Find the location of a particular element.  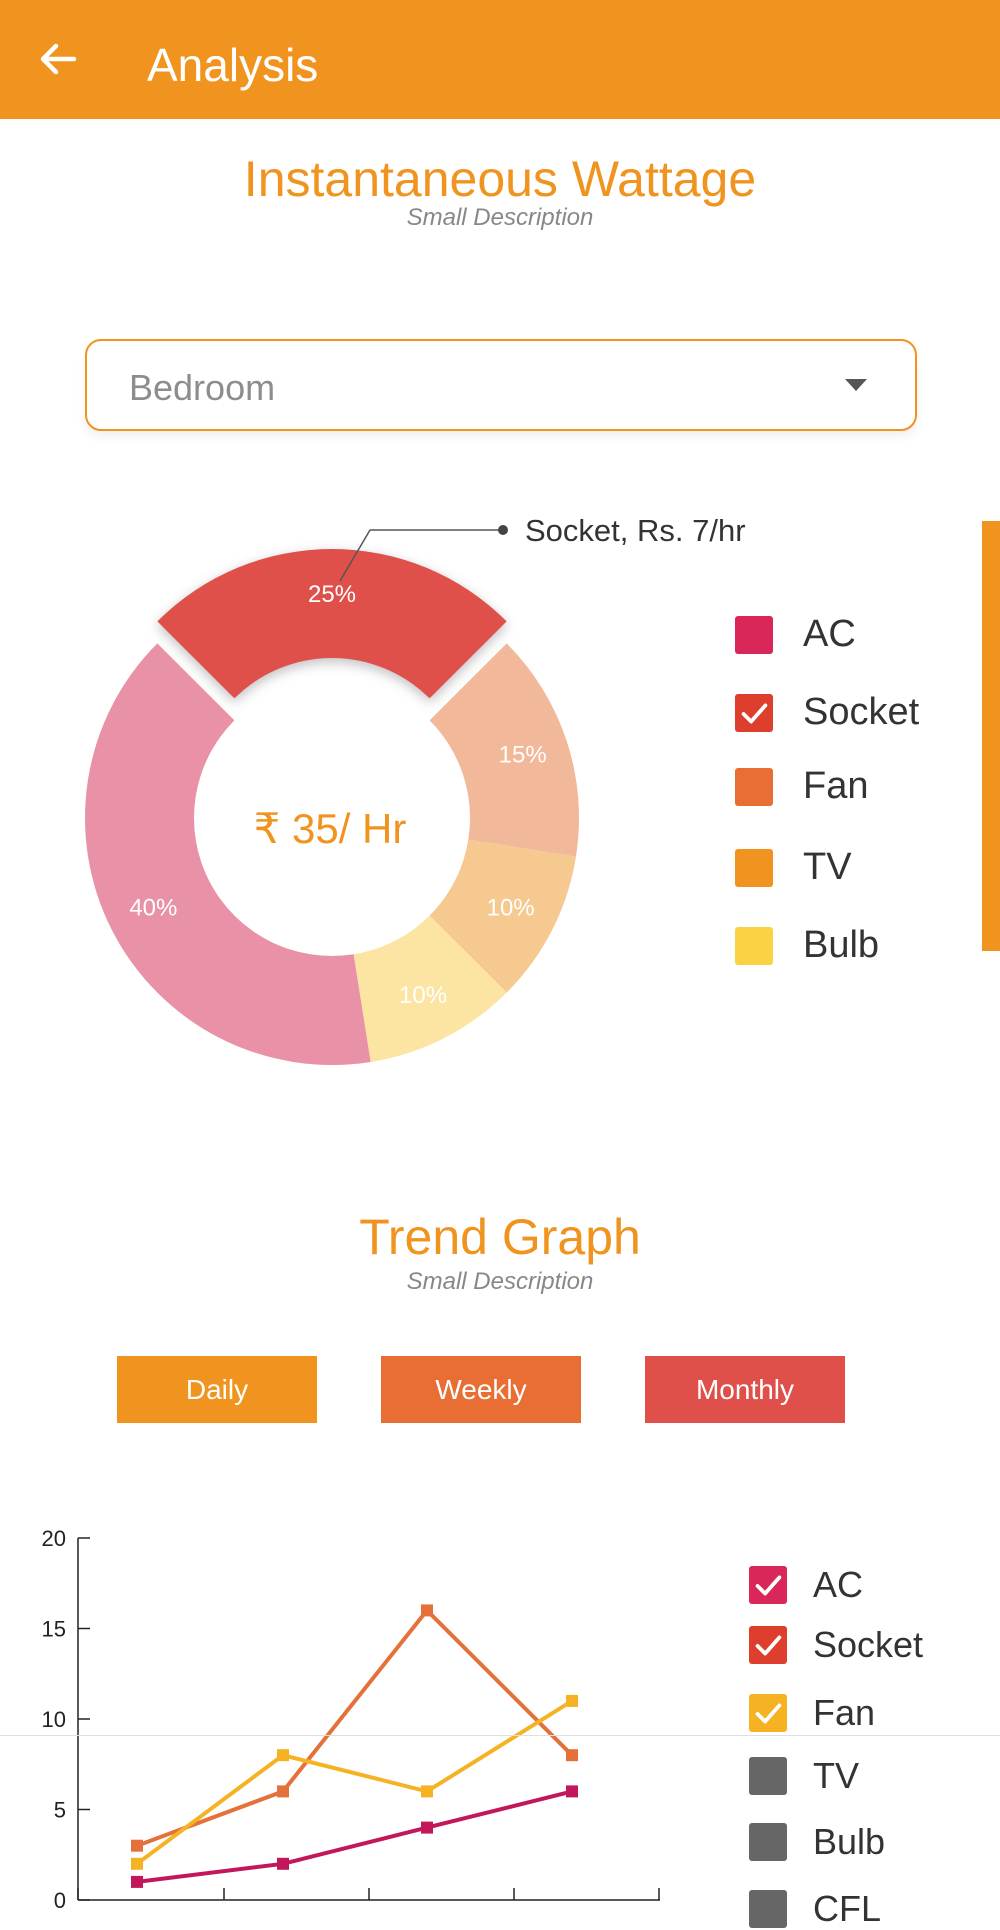

trend-title: Trend Graph is located at coordinates (500, 1237).